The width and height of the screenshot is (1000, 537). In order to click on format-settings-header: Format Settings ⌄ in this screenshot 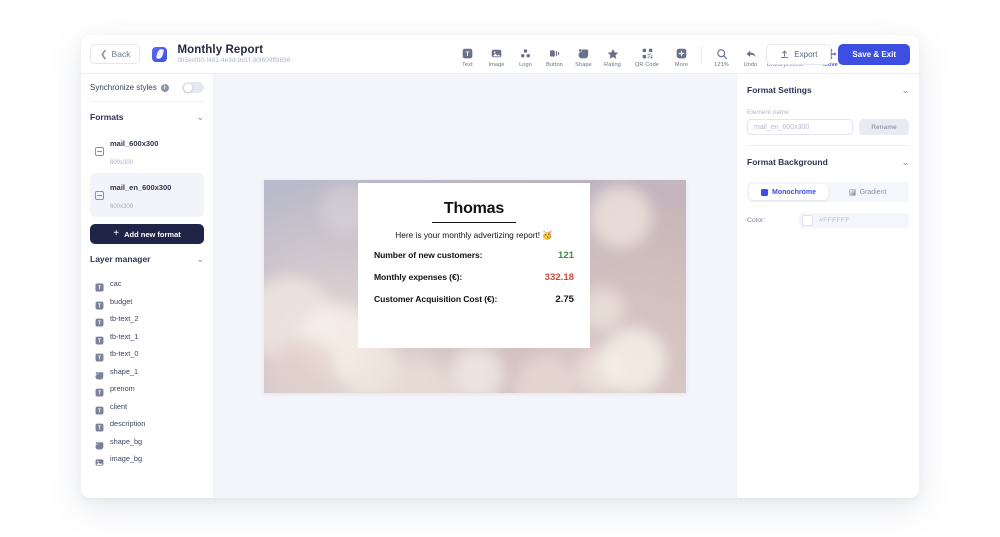, I will do `click(828, 90)`.